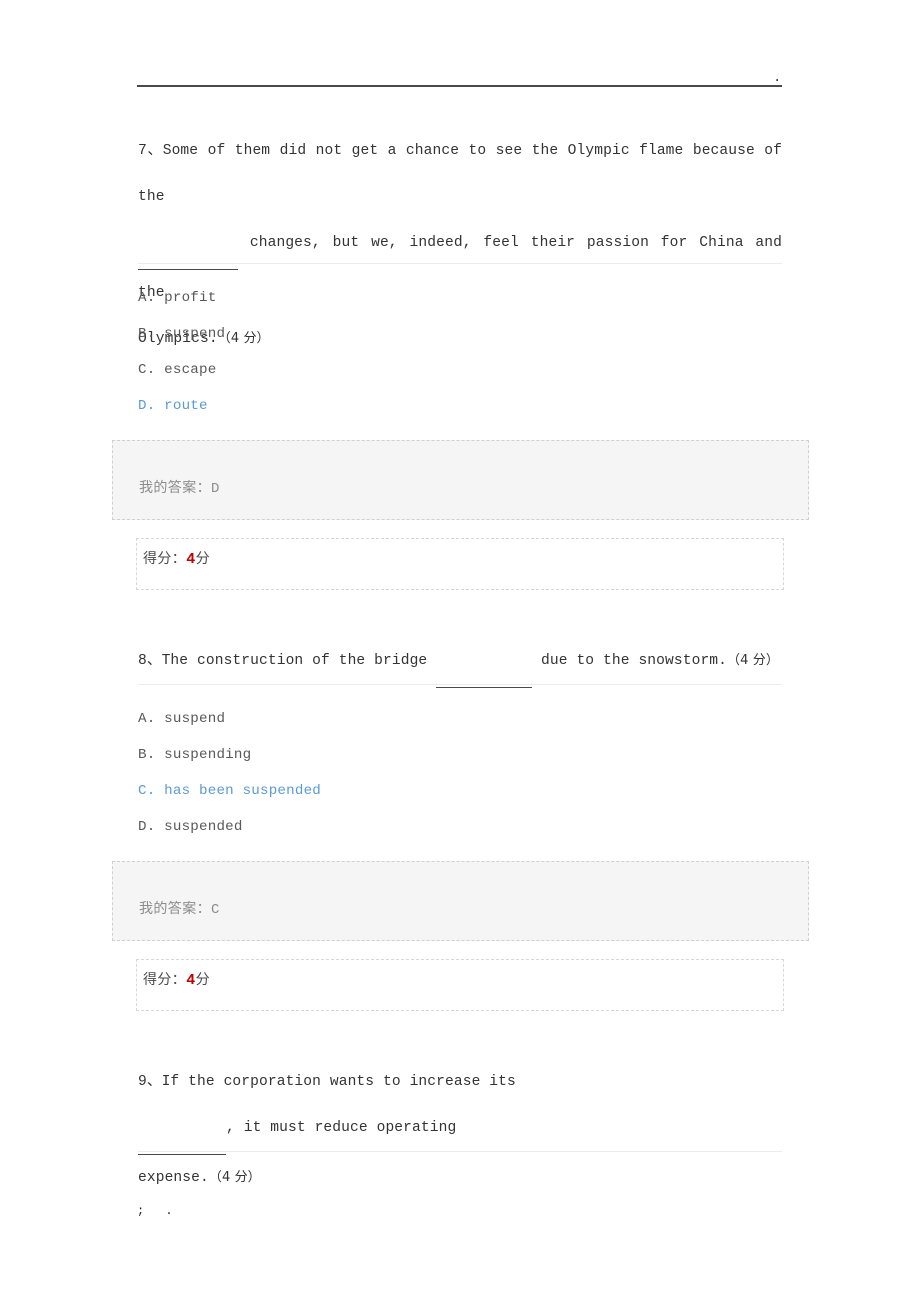 The image size is (920, 1302). Describe the element at coordinates (460, 985) in the screenshot. I see `question-8-score-box: 得分：4分` at that location.